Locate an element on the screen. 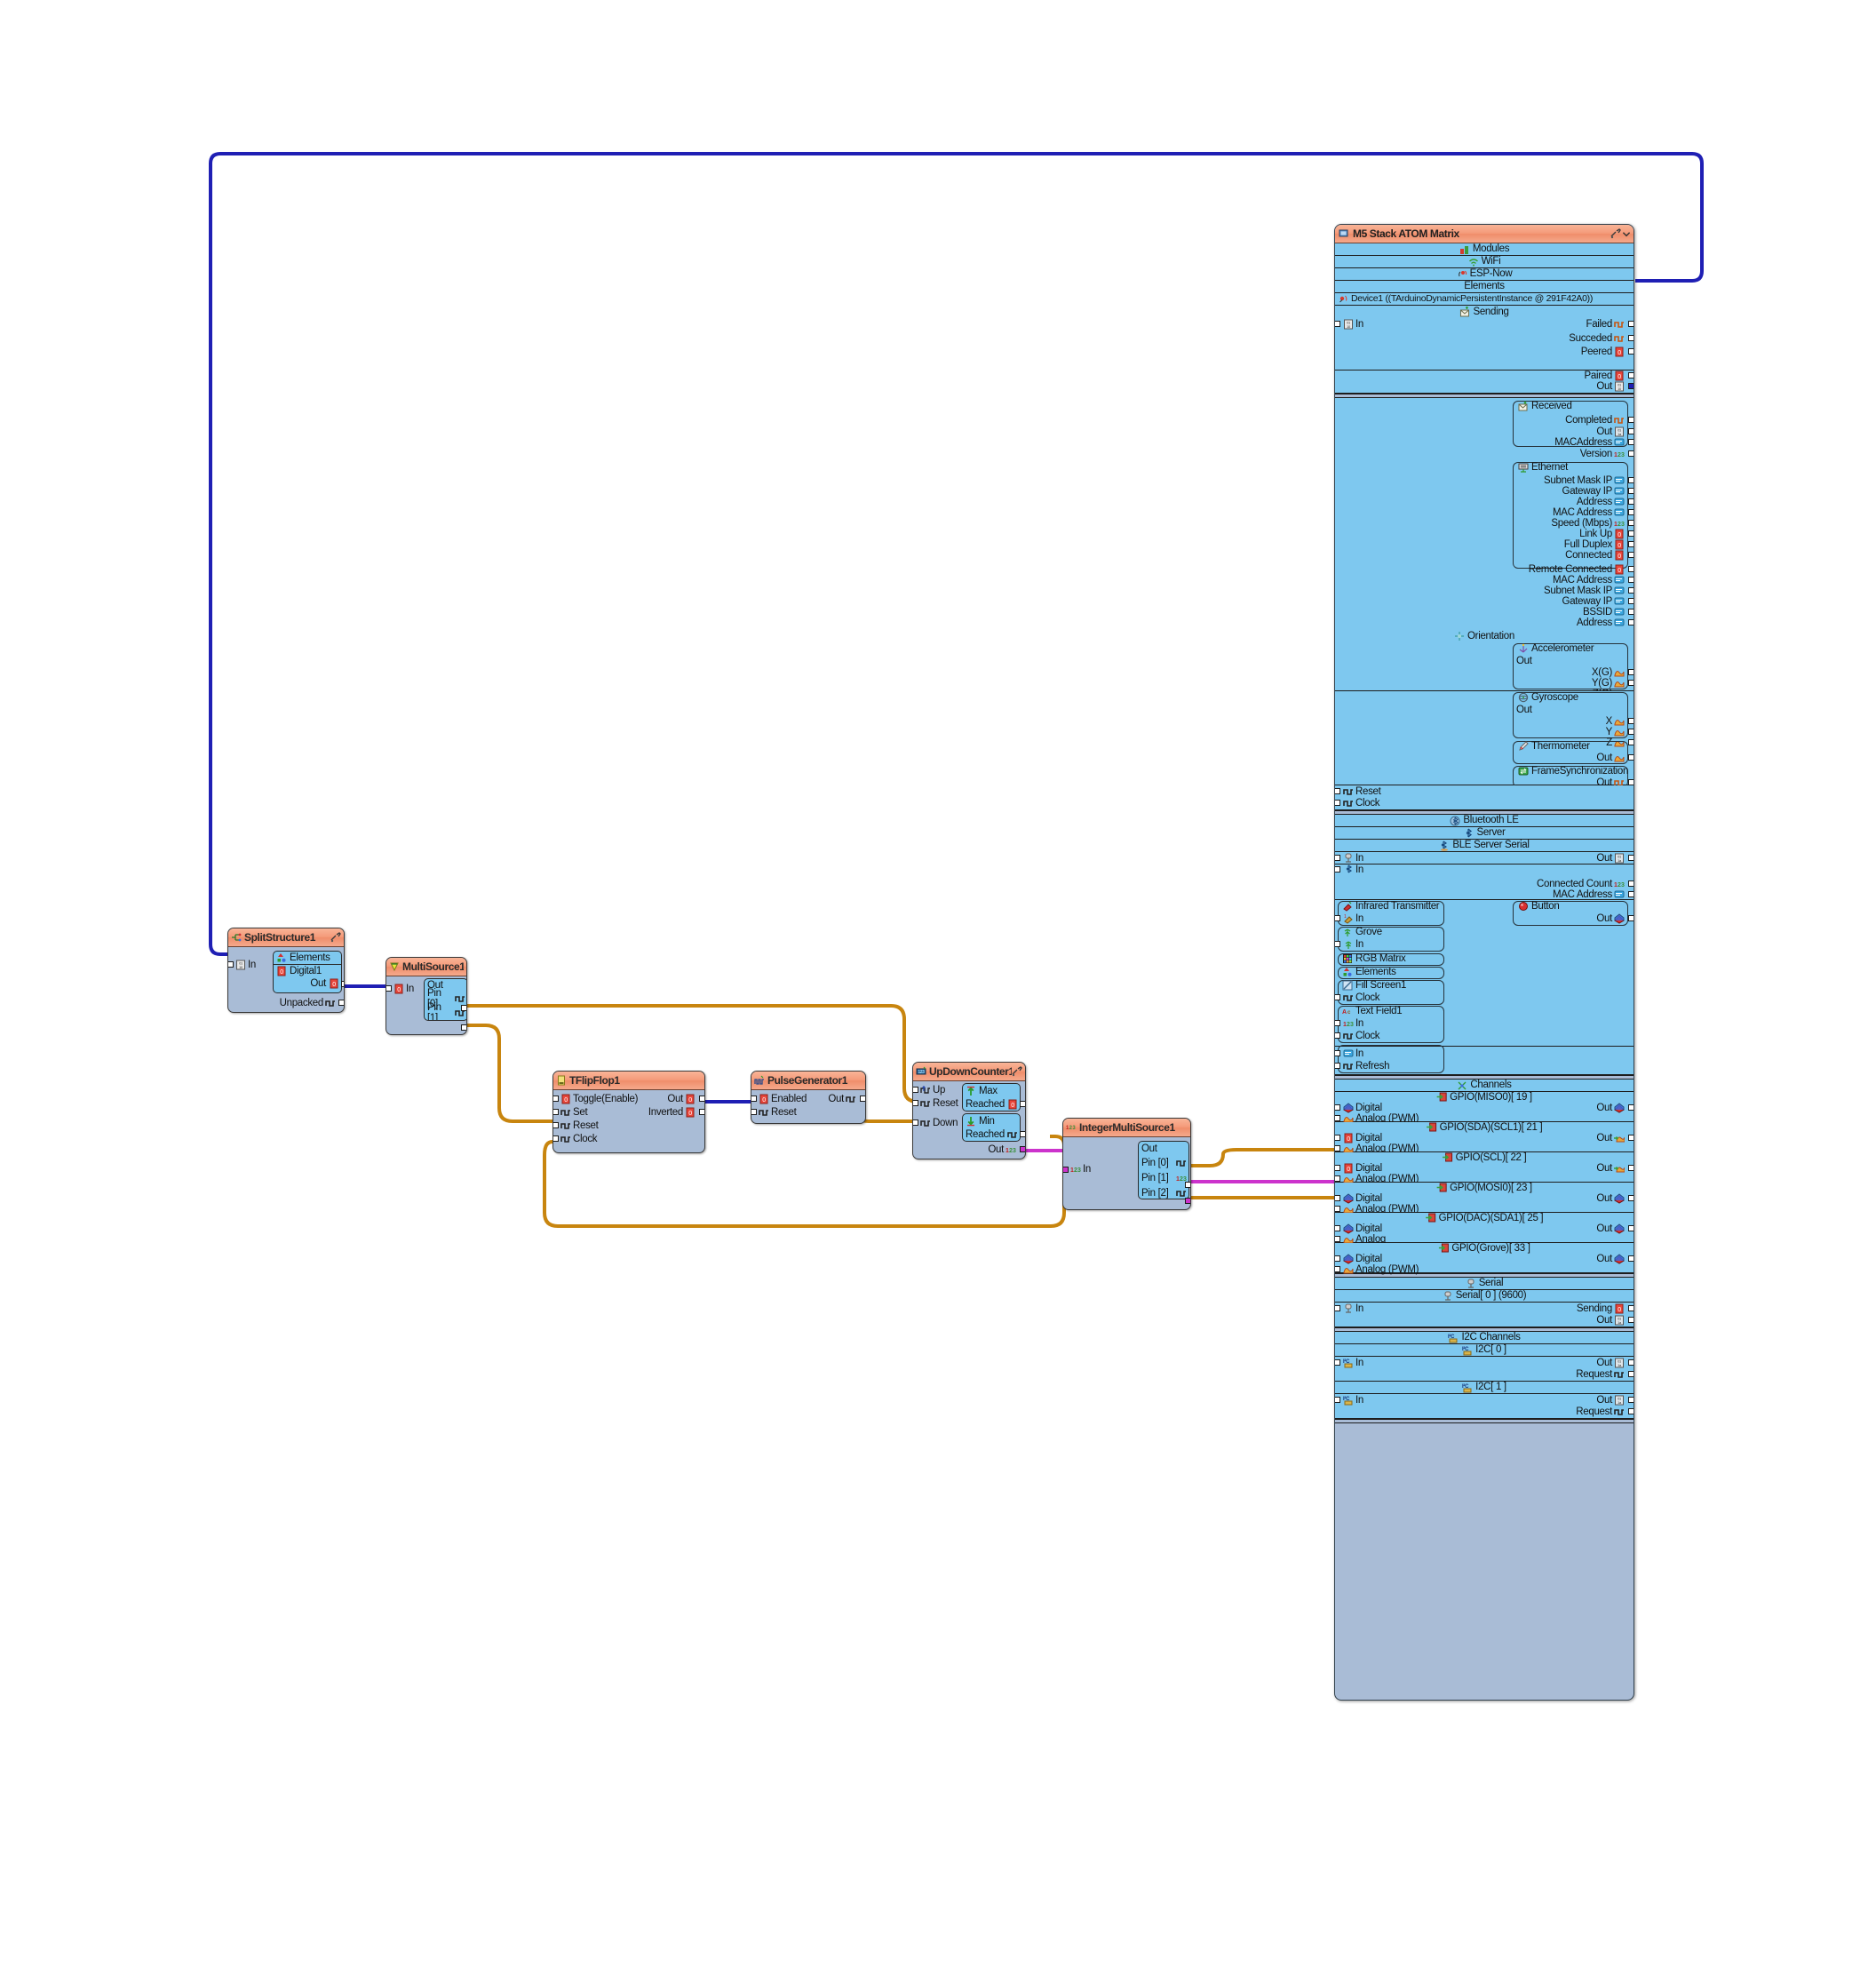 The width and height of the screenshot is (1876, 1976). multisource1-pin1-connector is located at coordinates (463, 1027).